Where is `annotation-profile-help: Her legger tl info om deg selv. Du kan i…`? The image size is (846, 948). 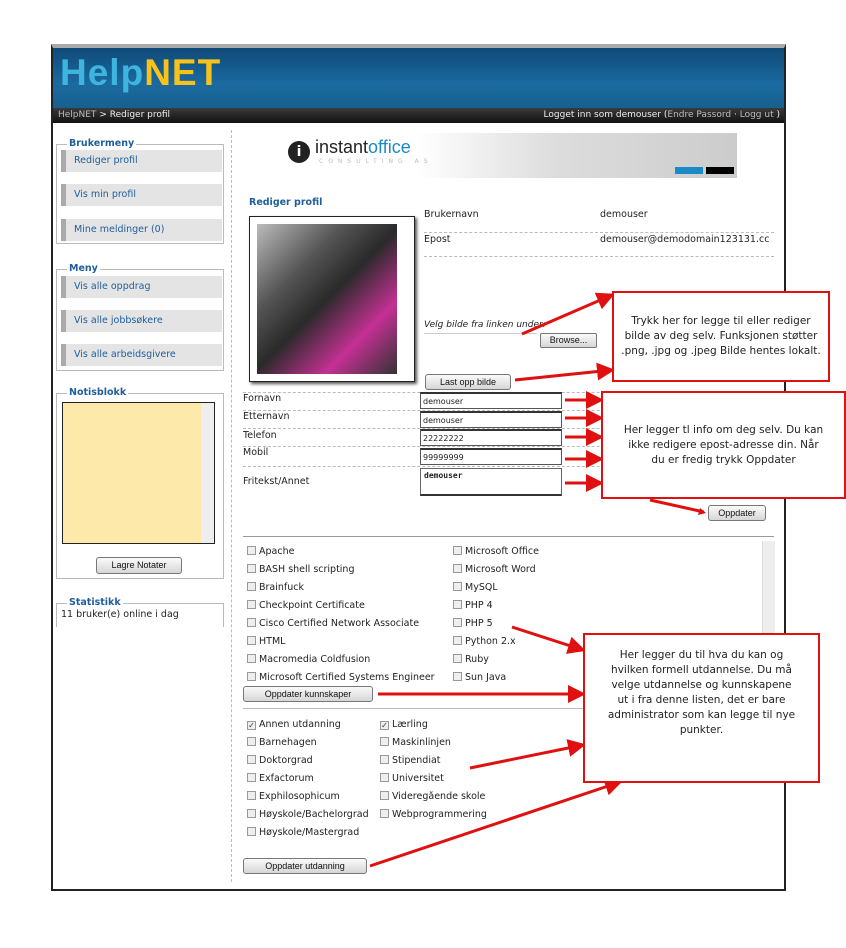 annotation-profile-help: Her legger tl info om deg selv. Du kan i… is located at coordinates (723, 445).